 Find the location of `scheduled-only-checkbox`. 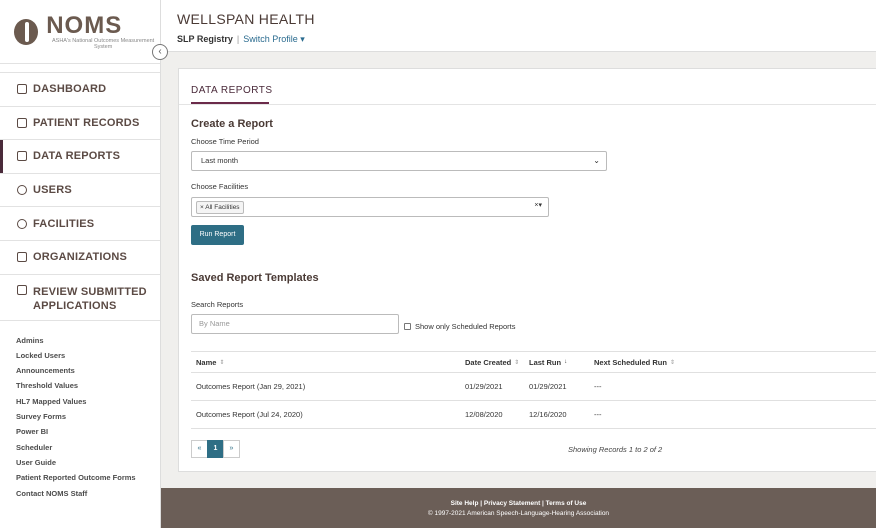

scheduled-only-checkbox is located at coordinates (407, 326).